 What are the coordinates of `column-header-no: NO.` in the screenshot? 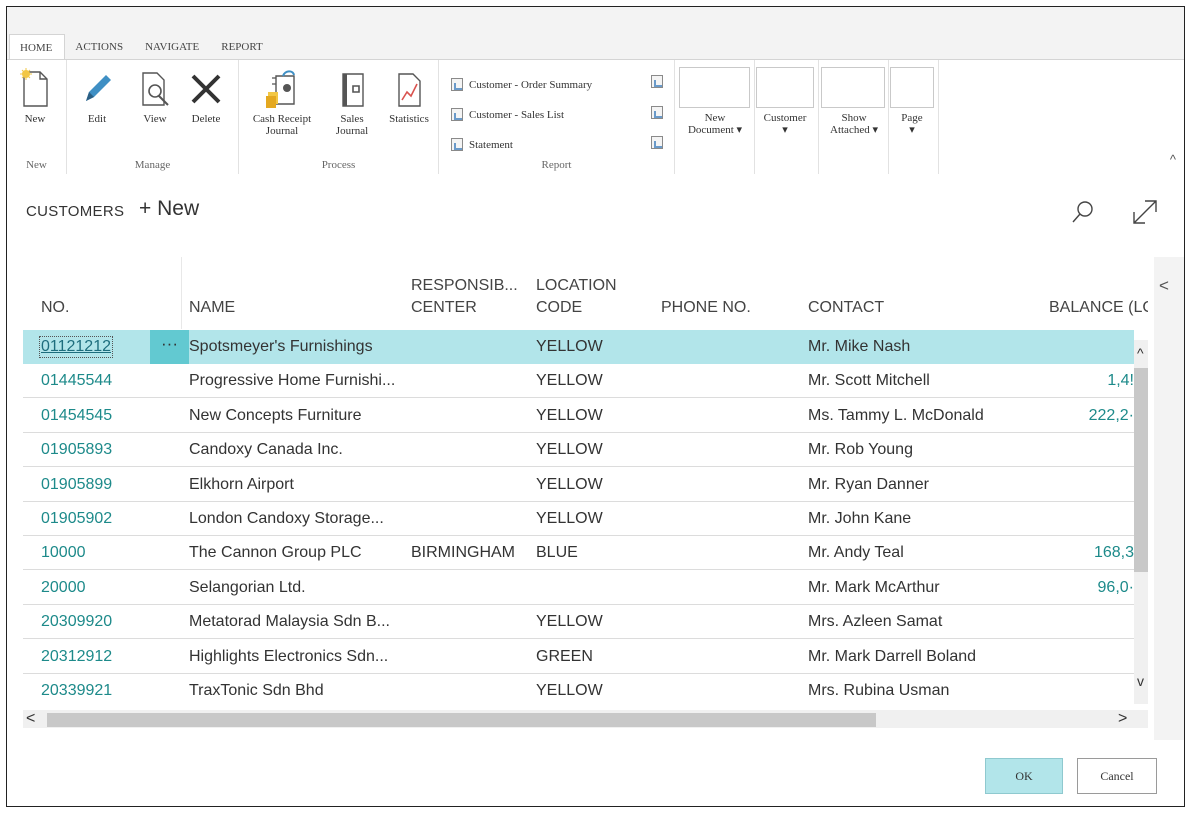 It's located at (55, 308).